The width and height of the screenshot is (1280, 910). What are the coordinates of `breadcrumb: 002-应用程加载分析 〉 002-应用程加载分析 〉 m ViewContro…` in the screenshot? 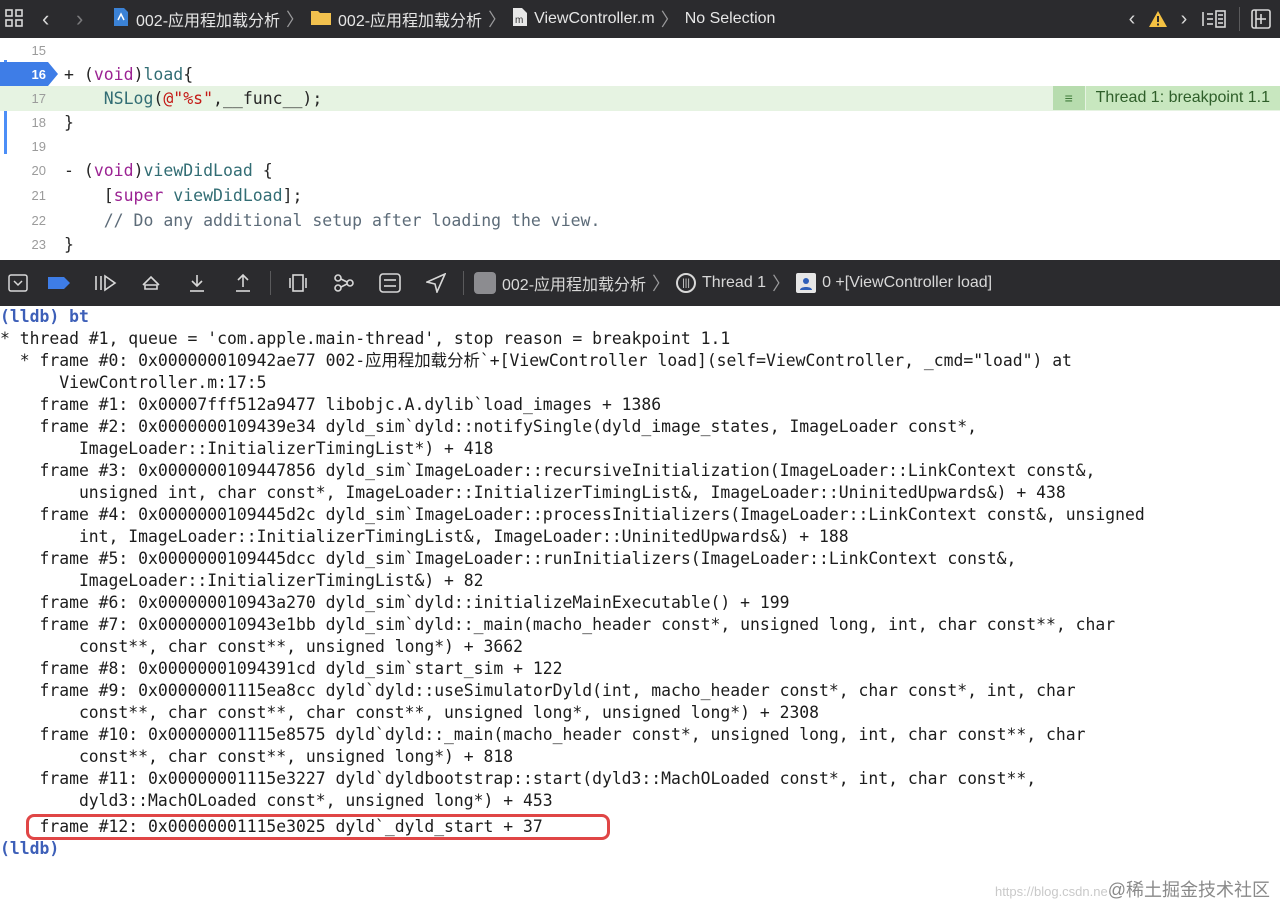 It's located at (443, 19).